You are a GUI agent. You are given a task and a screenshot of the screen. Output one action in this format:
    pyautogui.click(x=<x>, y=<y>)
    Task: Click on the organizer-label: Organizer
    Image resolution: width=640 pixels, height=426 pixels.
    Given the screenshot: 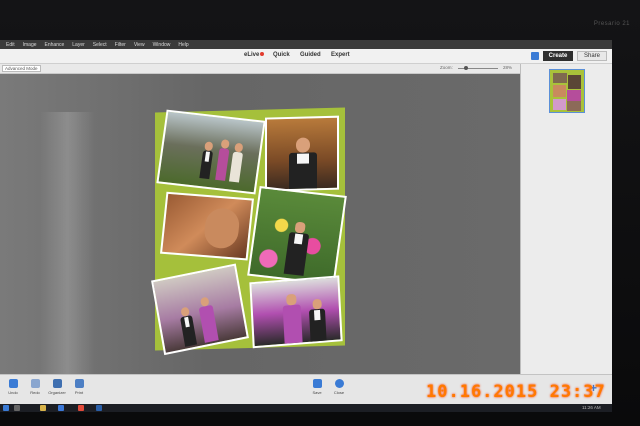 What is the action you would take?
    pyautogui.click(x=57, y=392)
    